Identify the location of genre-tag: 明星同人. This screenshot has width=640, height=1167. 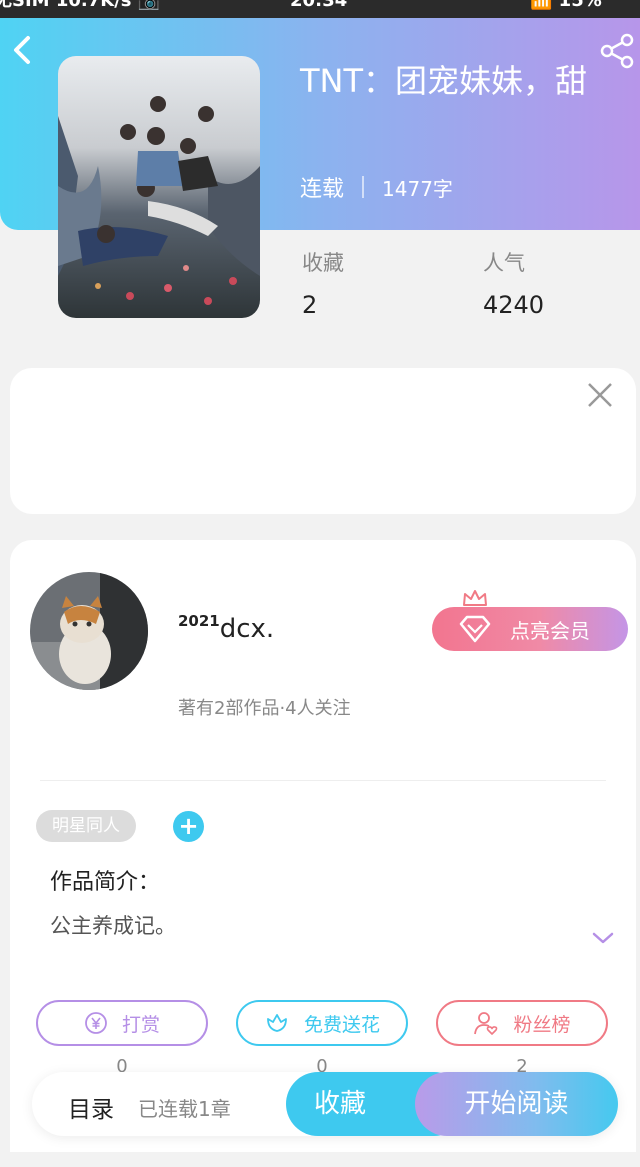
(86, 826).